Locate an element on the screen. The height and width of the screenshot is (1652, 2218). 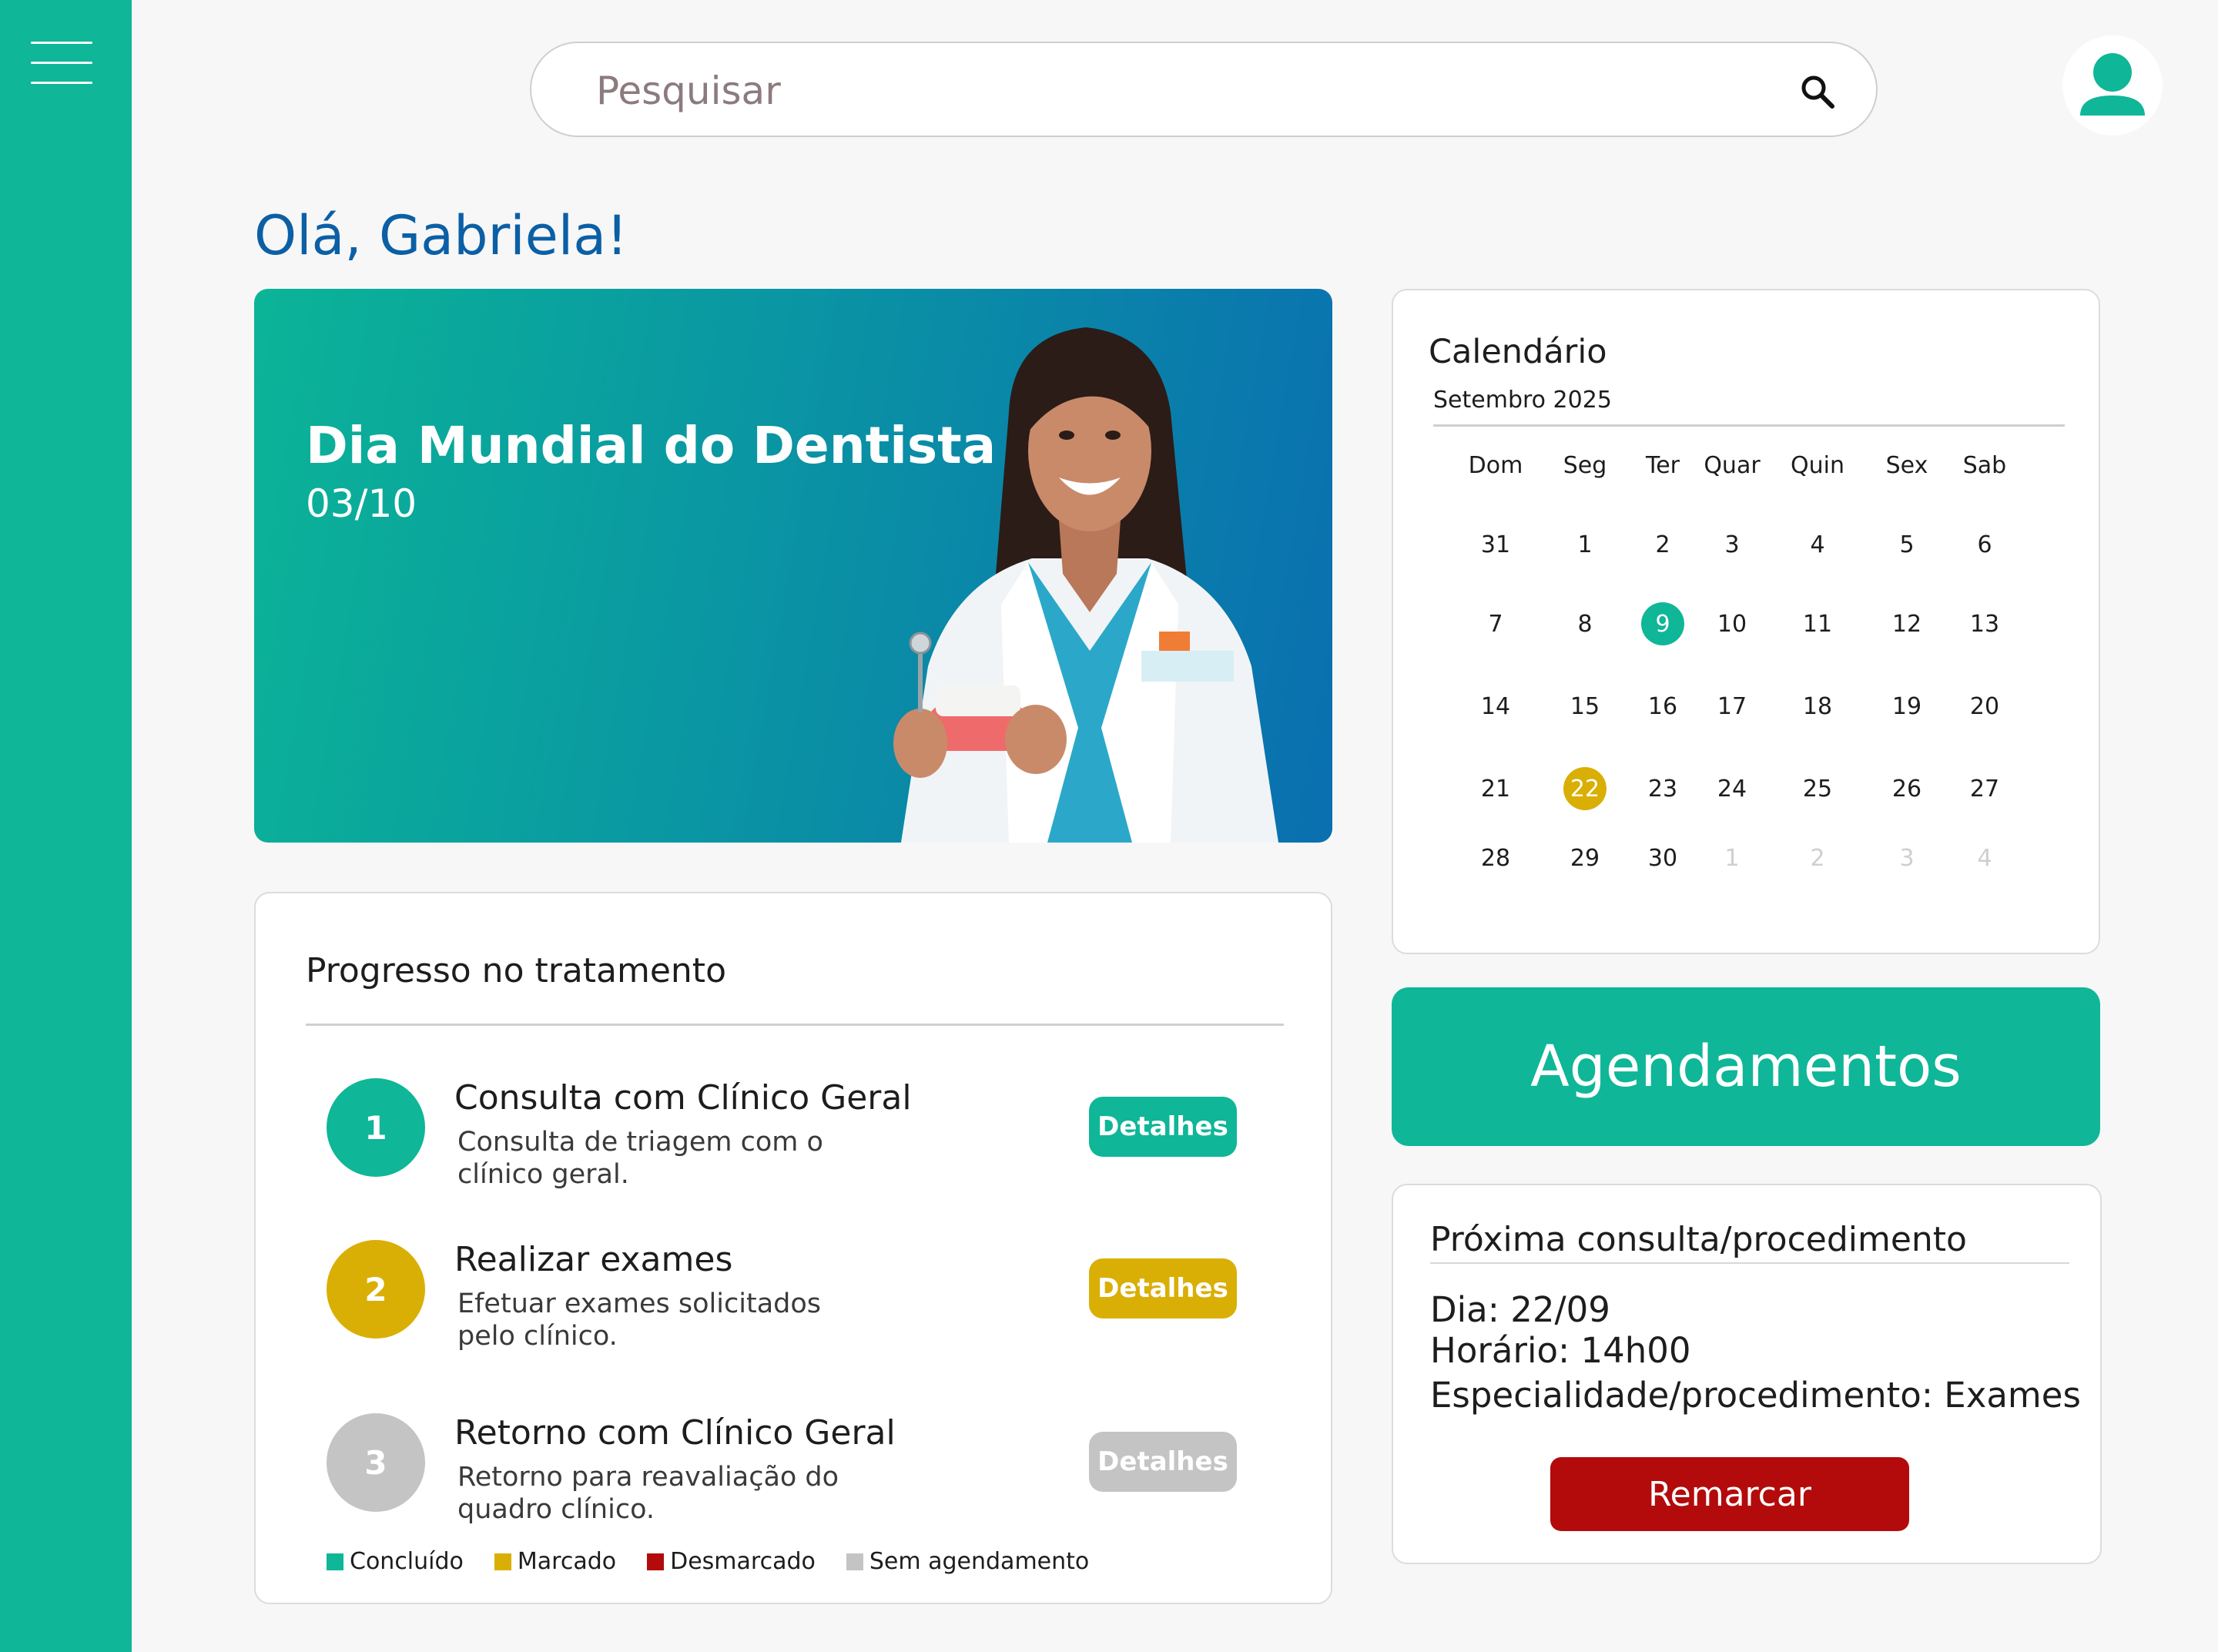
calendar-day: 25 is located at coordinates (1817, 788).